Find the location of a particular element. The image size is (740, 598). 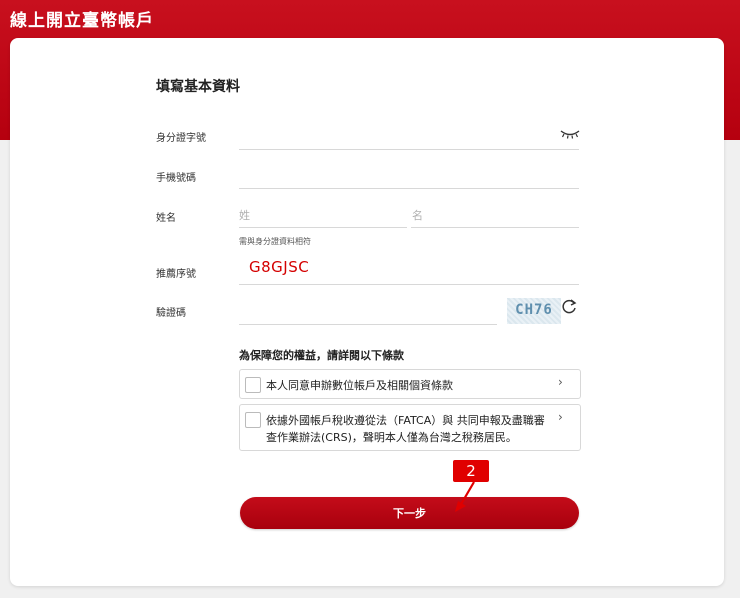

referral-underline is located at coordinates (409, 284).